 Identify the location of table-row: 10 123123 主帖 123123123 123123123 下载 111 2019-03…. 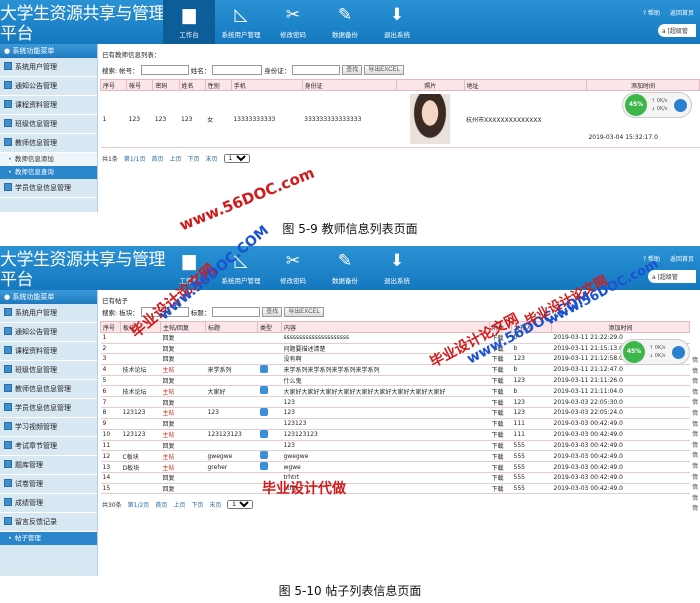
(395, 435).